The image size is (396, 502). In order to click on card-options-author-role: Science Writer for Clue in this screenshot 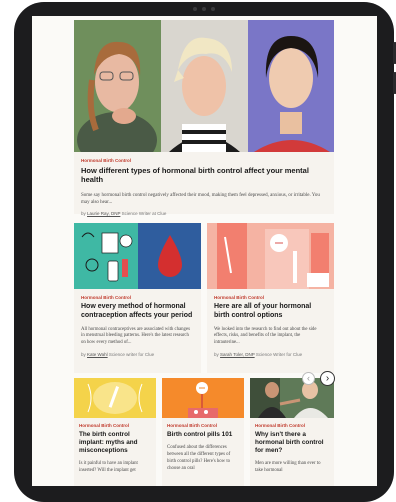, I will do `click(279, 355)`.